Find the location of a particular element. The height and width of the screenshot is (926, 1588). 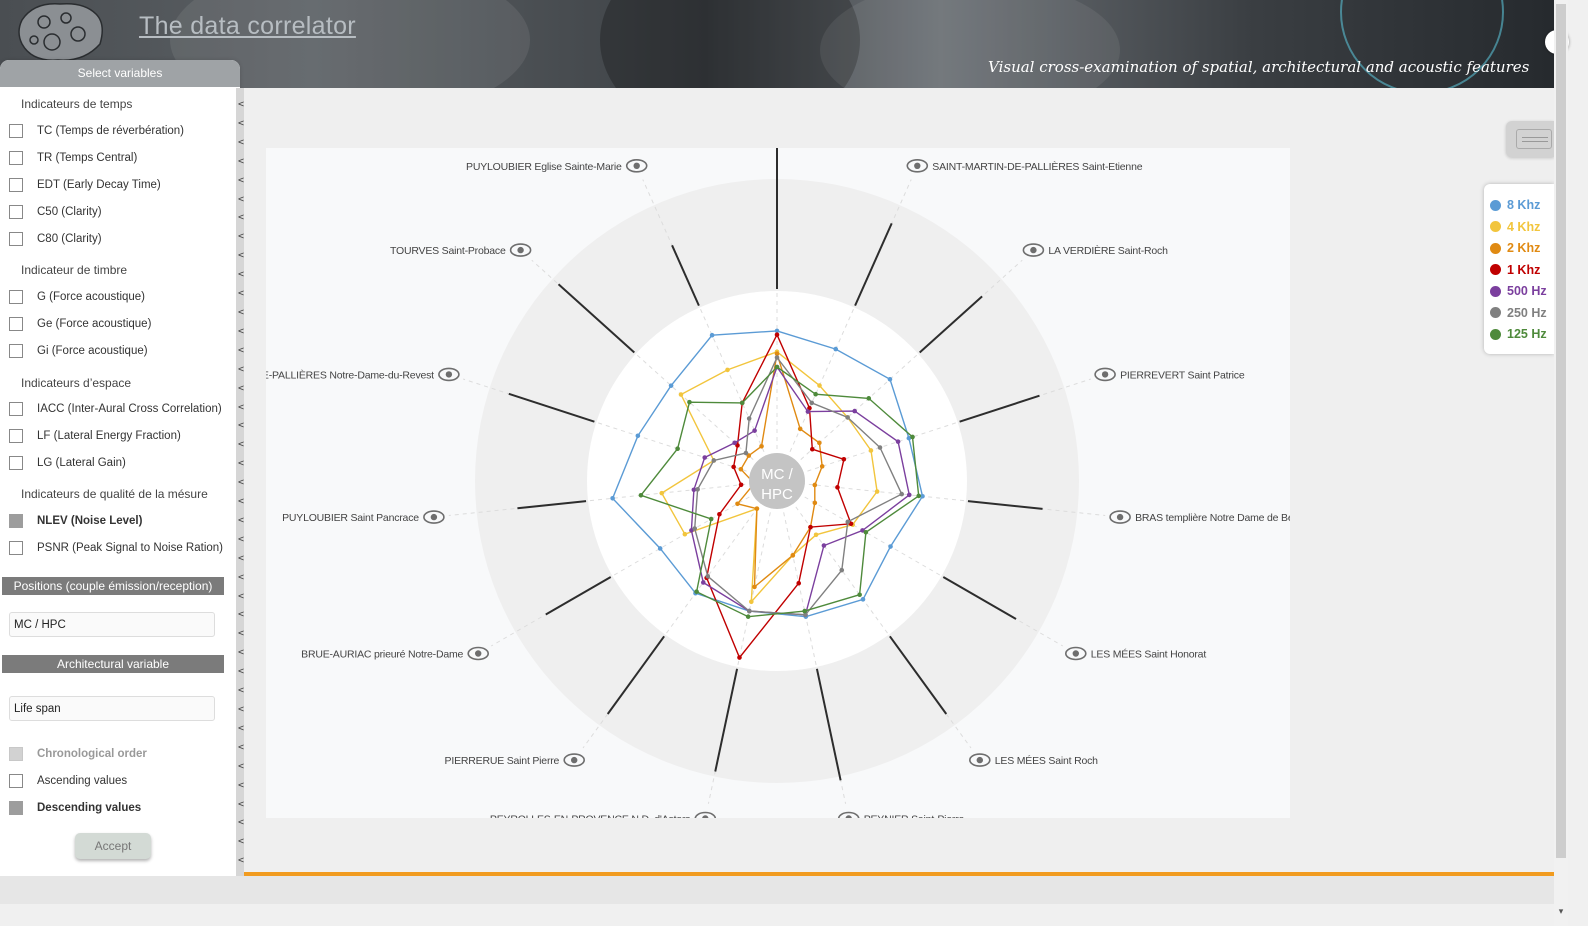

category-label: BRAS templière Notre Dame de Bé is located at coordinates (1212, 518).